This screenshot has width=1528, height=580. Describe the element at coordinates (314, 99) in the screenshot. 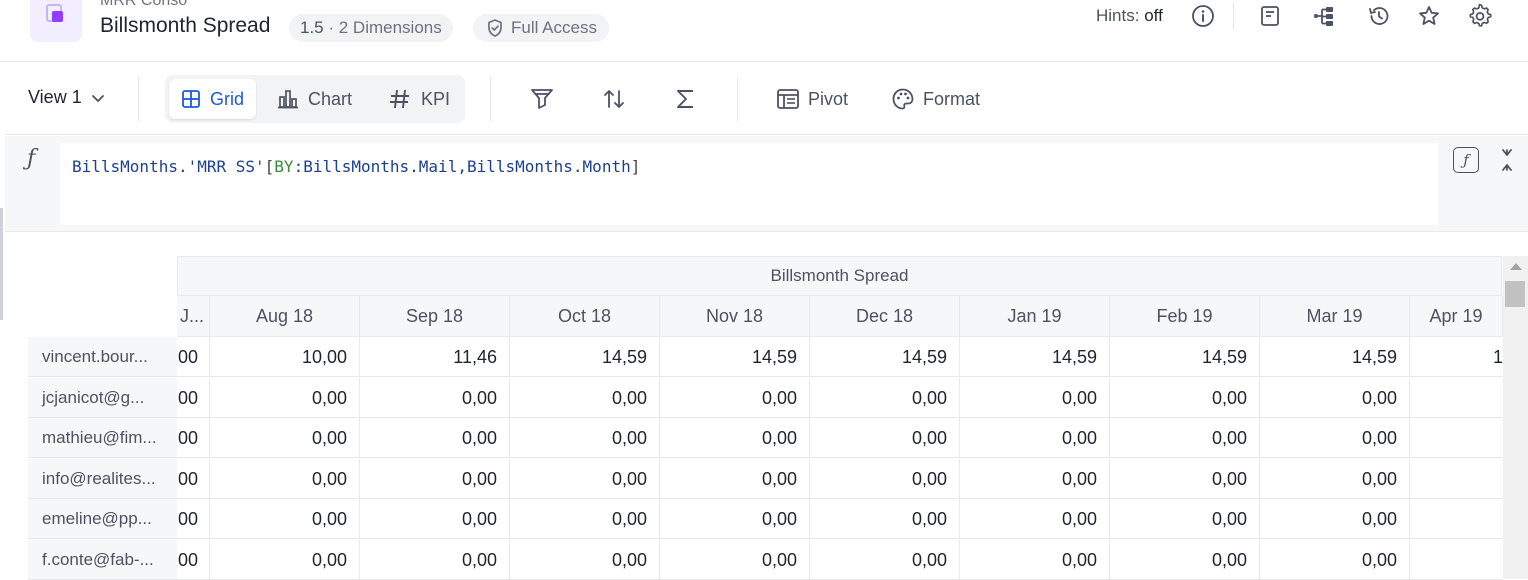

I see `tab-chart: Chart` at that location.